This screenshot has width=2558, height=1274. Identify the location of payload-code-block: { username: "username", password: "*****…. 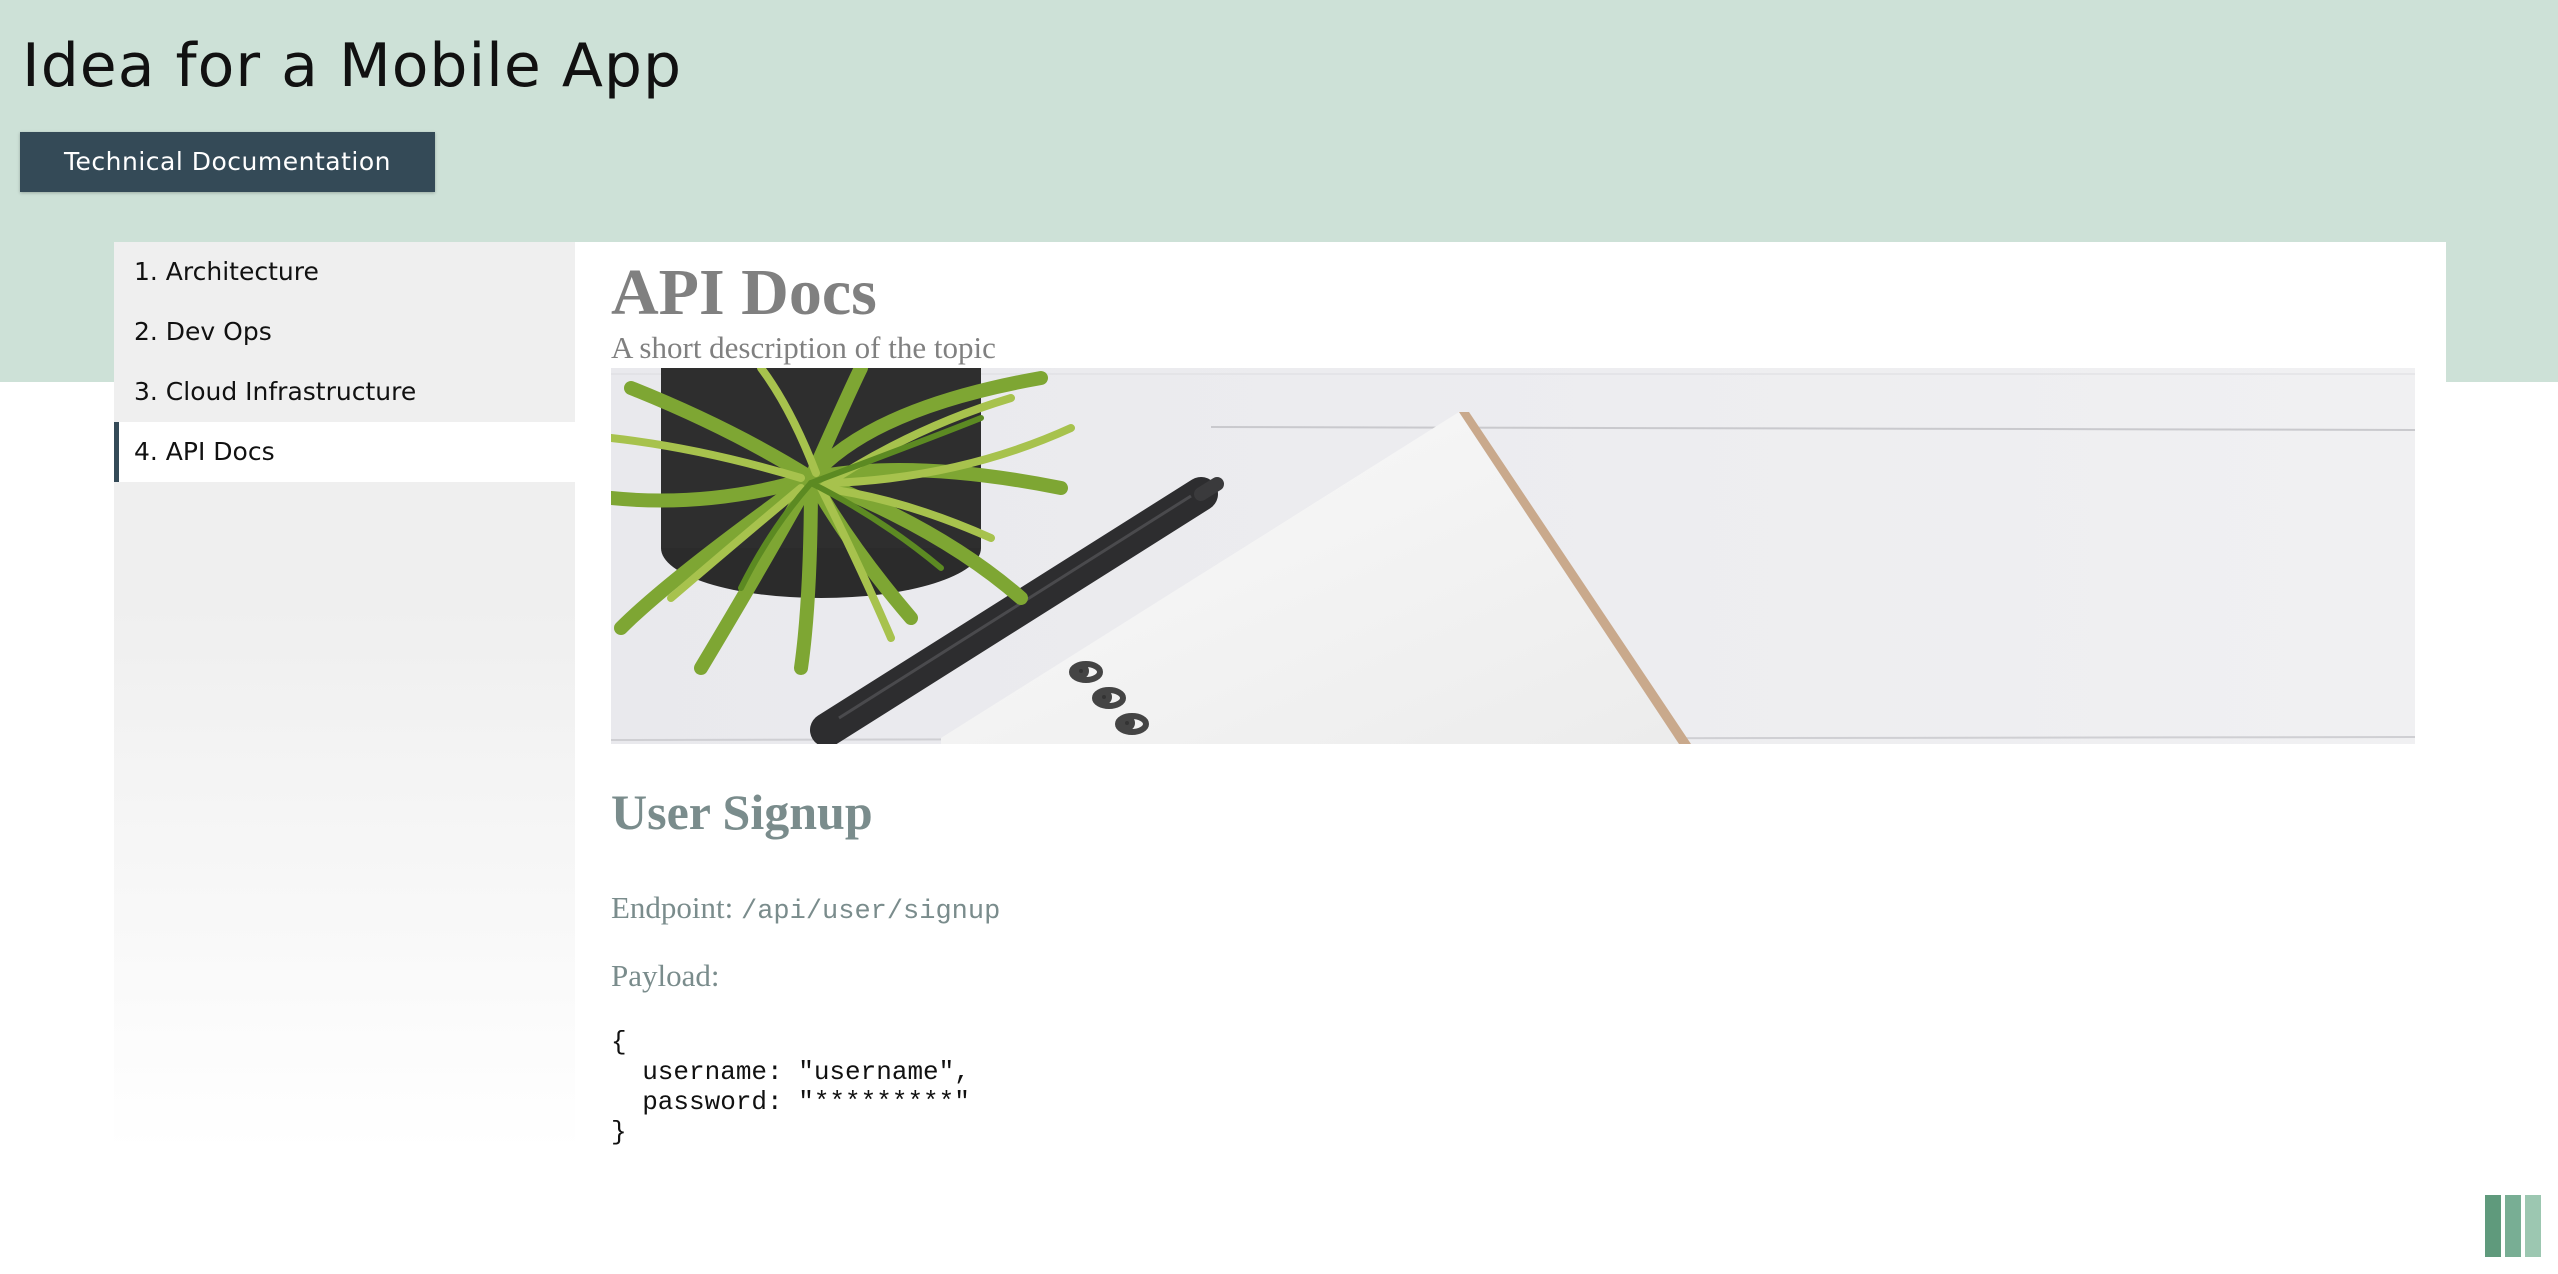
(790, 1087).